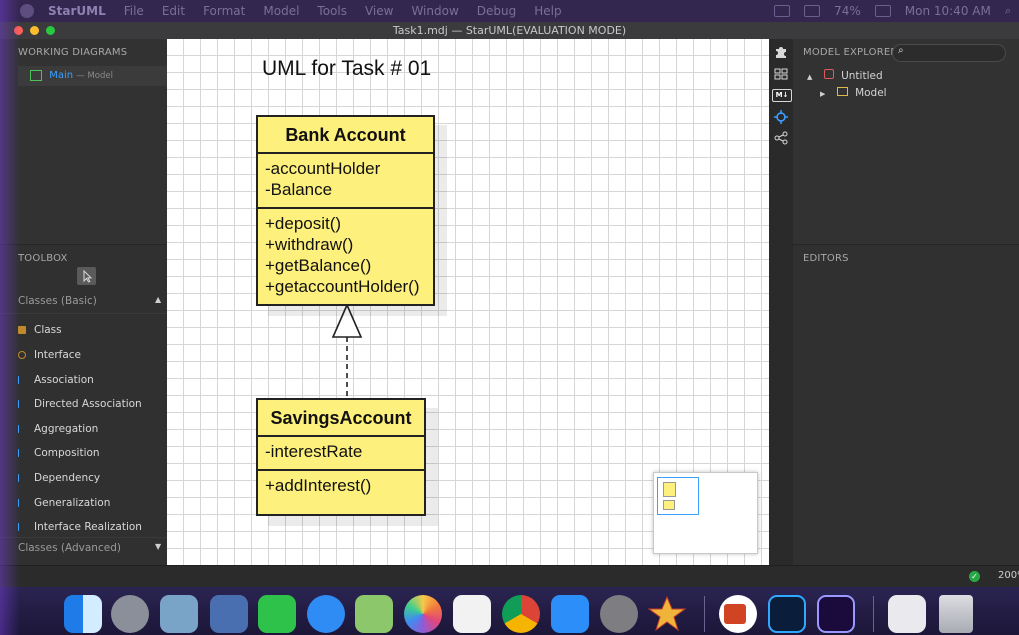 The image size is (1019, 635). I want to click on tool-class: Class, so click(40, 330).